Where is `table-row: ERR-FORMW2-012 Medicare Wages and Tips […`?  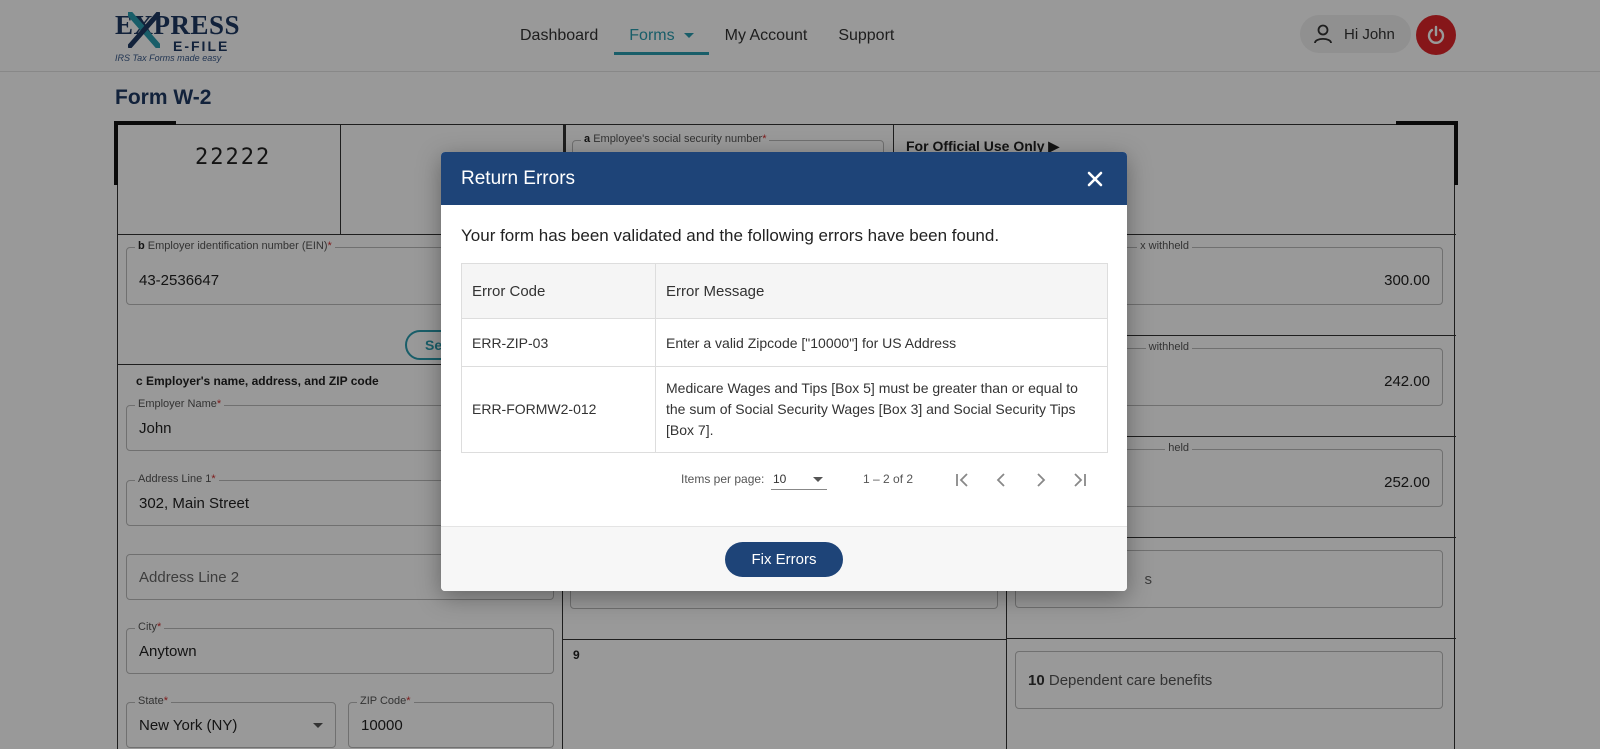 table-row: ERR-FORMW2-012 Medicare Wages and Tips [… is located at coordinates (784, 409).